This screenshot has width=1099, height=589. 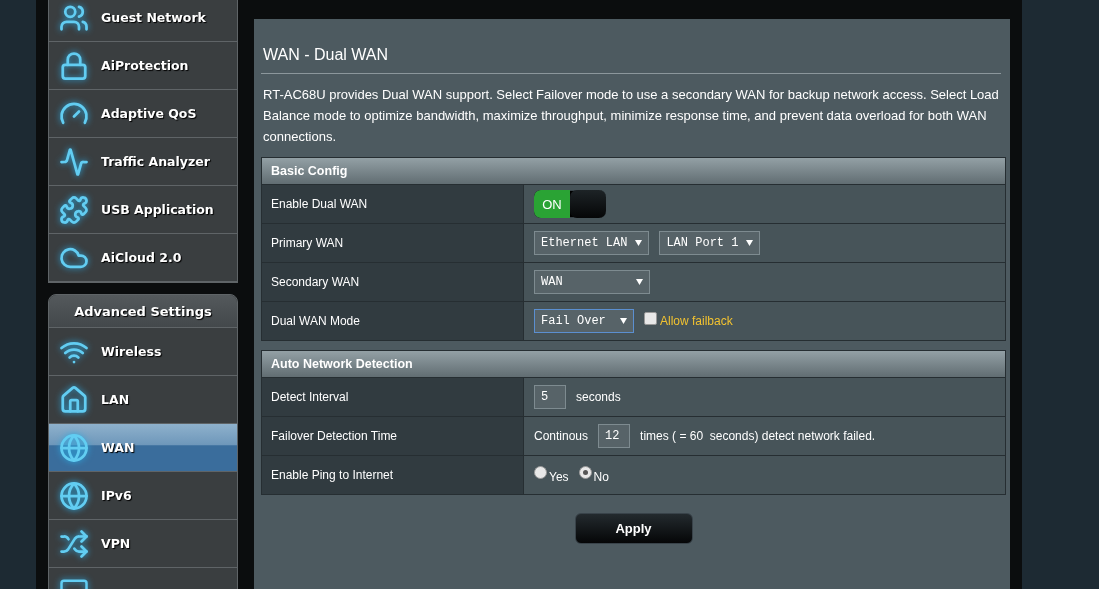 What do you see at coordinates (592, 243) in the screenshot?
I see `dropdown: Ethernet LAN` at bounding box center [592, 243].